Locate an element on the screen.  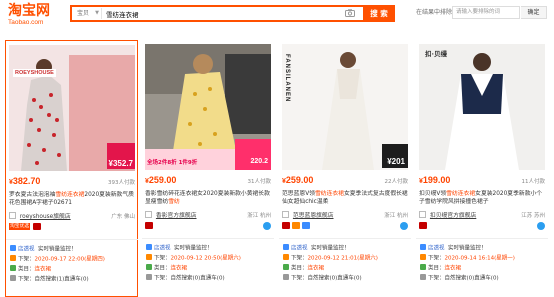
tags-row: 淘宝优选 is located at coordinates (72, 228).